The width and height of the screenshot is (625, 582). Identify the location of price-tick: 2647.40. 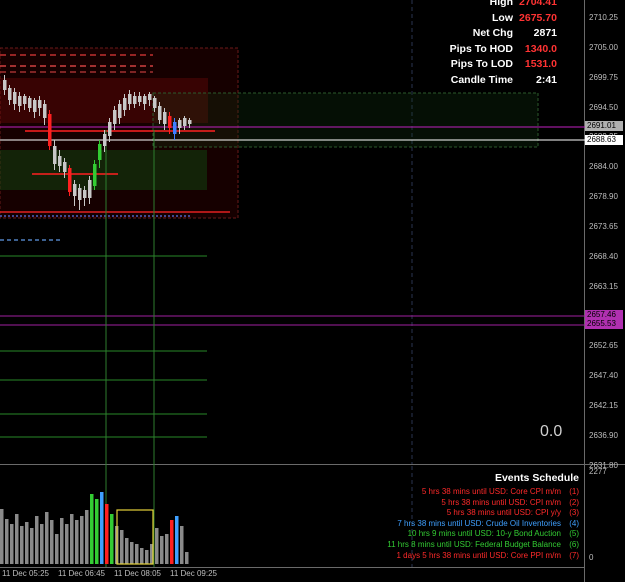
(603, 376).